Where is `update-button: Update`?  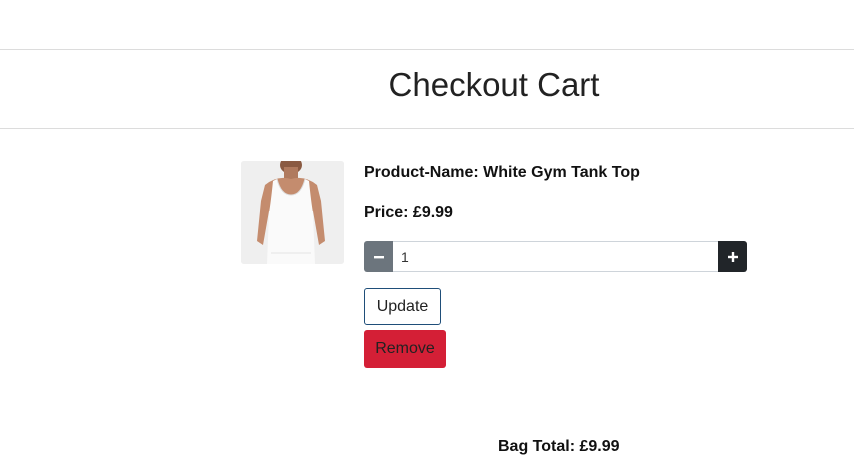 update-button: Update is located at coordinates (402, 306).